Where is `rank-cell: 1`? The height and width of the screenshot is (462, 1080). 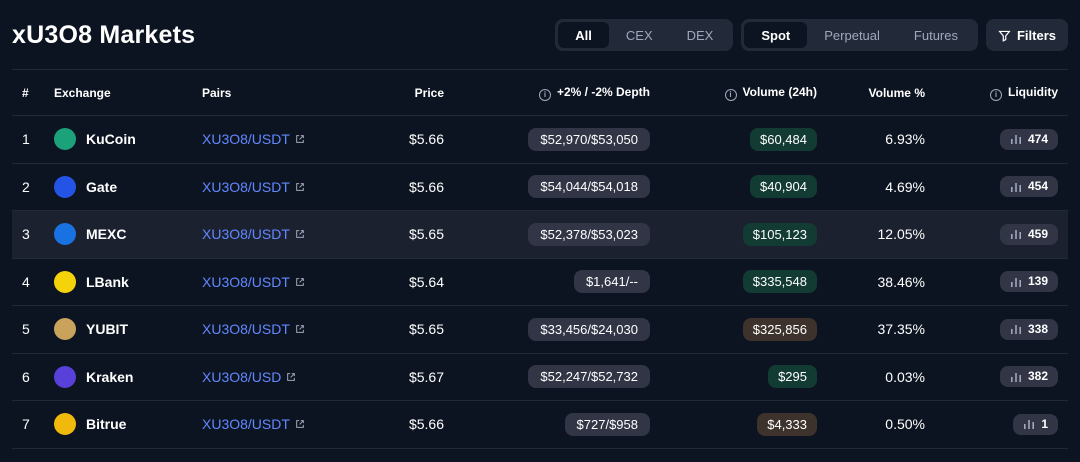 rank-cell: 1 is located at coordinates (28, 139).